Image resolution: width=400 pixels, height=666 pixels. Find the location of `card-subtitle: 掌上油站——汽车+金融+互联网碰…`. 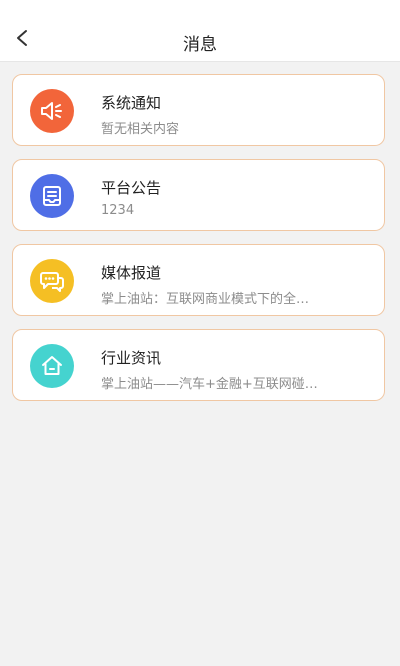

card-subtitle: 掌上油站——汽车+金融+互联网碰… is located at coordinates (209, 384).